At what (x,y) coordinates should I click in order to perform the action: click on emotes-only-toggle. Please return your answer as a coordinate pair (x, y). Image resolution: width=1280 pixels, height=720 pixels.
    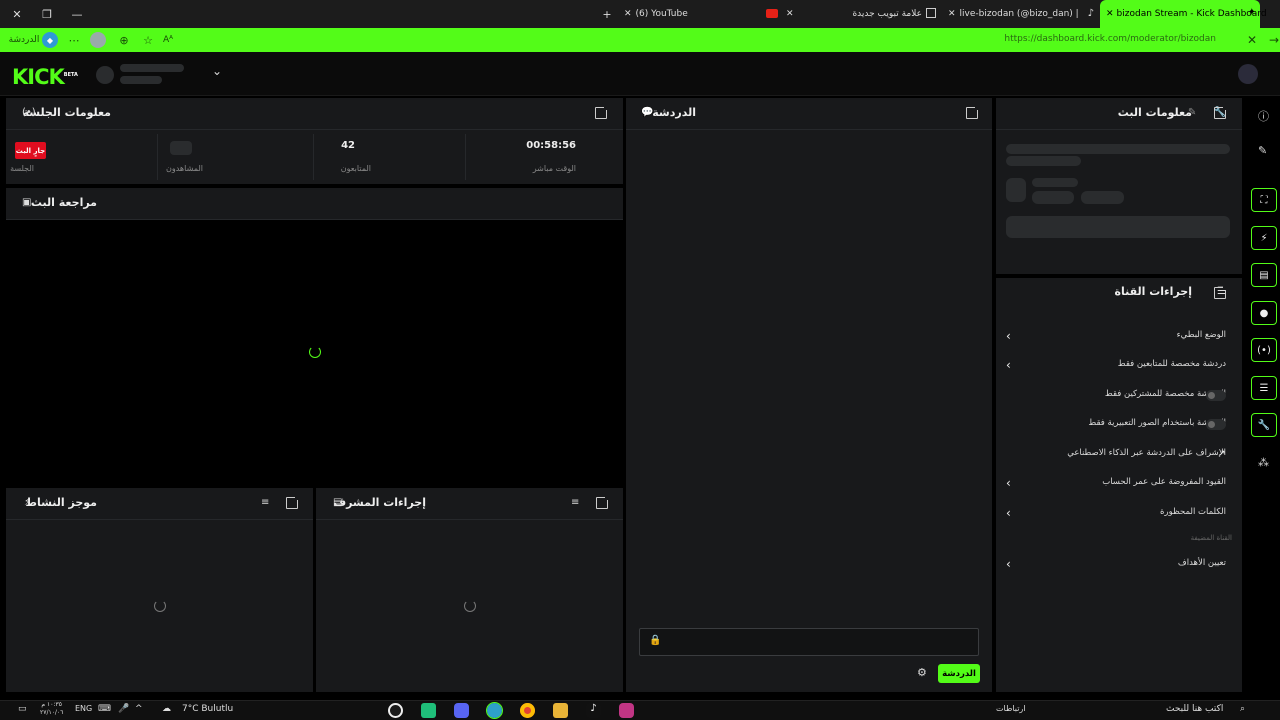
    Looking at the image, I should click on (1216, 424).